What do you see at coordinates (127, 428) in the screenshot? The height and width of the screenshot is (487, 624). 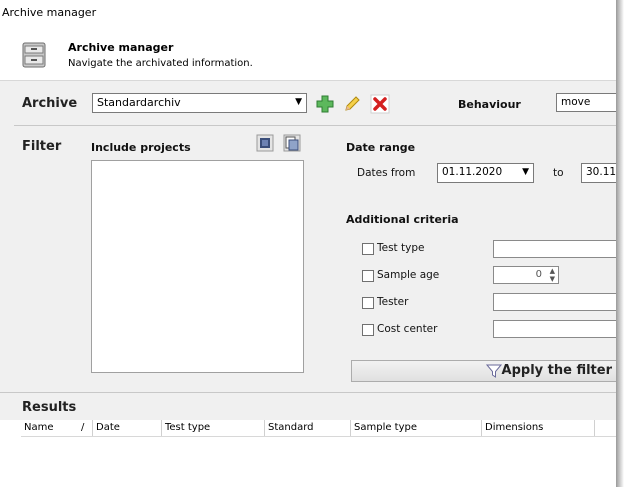 I see `column-date: Date` at bounding box center [127, 428].